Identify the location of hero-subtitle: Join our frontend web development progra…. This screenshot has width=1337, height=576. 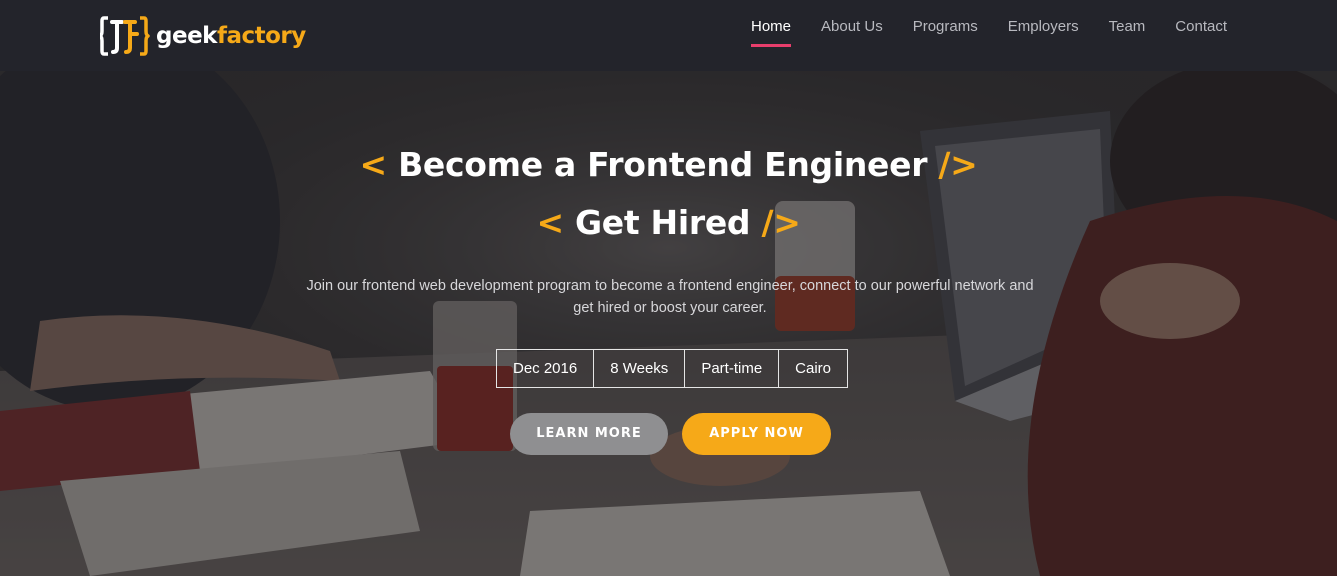
(670, 297).